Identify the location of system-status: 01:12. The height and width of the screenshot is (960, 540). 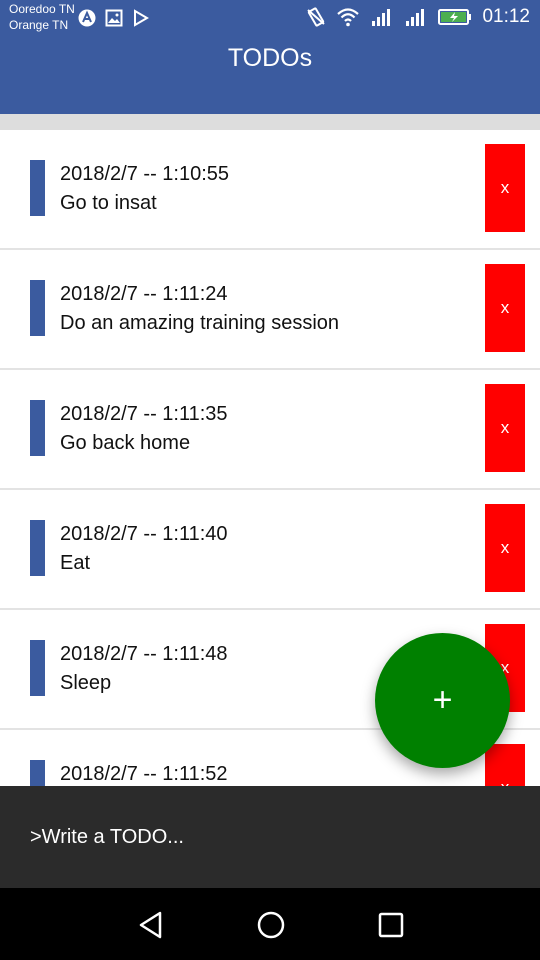
(418, 17).